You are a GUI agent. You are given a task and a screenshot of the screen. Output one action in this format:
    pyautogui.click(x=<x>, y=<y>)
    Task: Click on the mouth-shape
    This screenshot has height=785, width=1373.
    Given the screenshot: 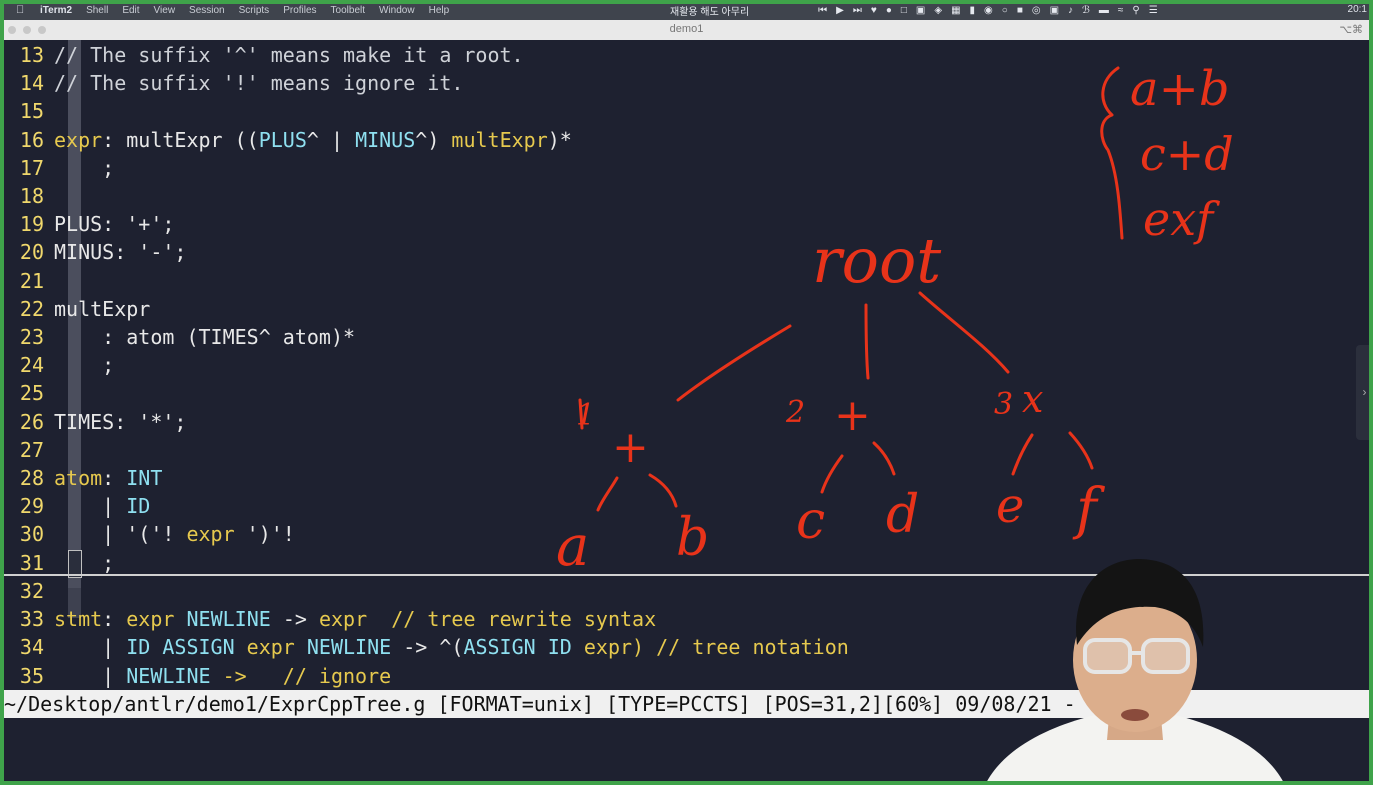 What is the action you would take?
    pyautogui.click(x=1135, y=715)
    